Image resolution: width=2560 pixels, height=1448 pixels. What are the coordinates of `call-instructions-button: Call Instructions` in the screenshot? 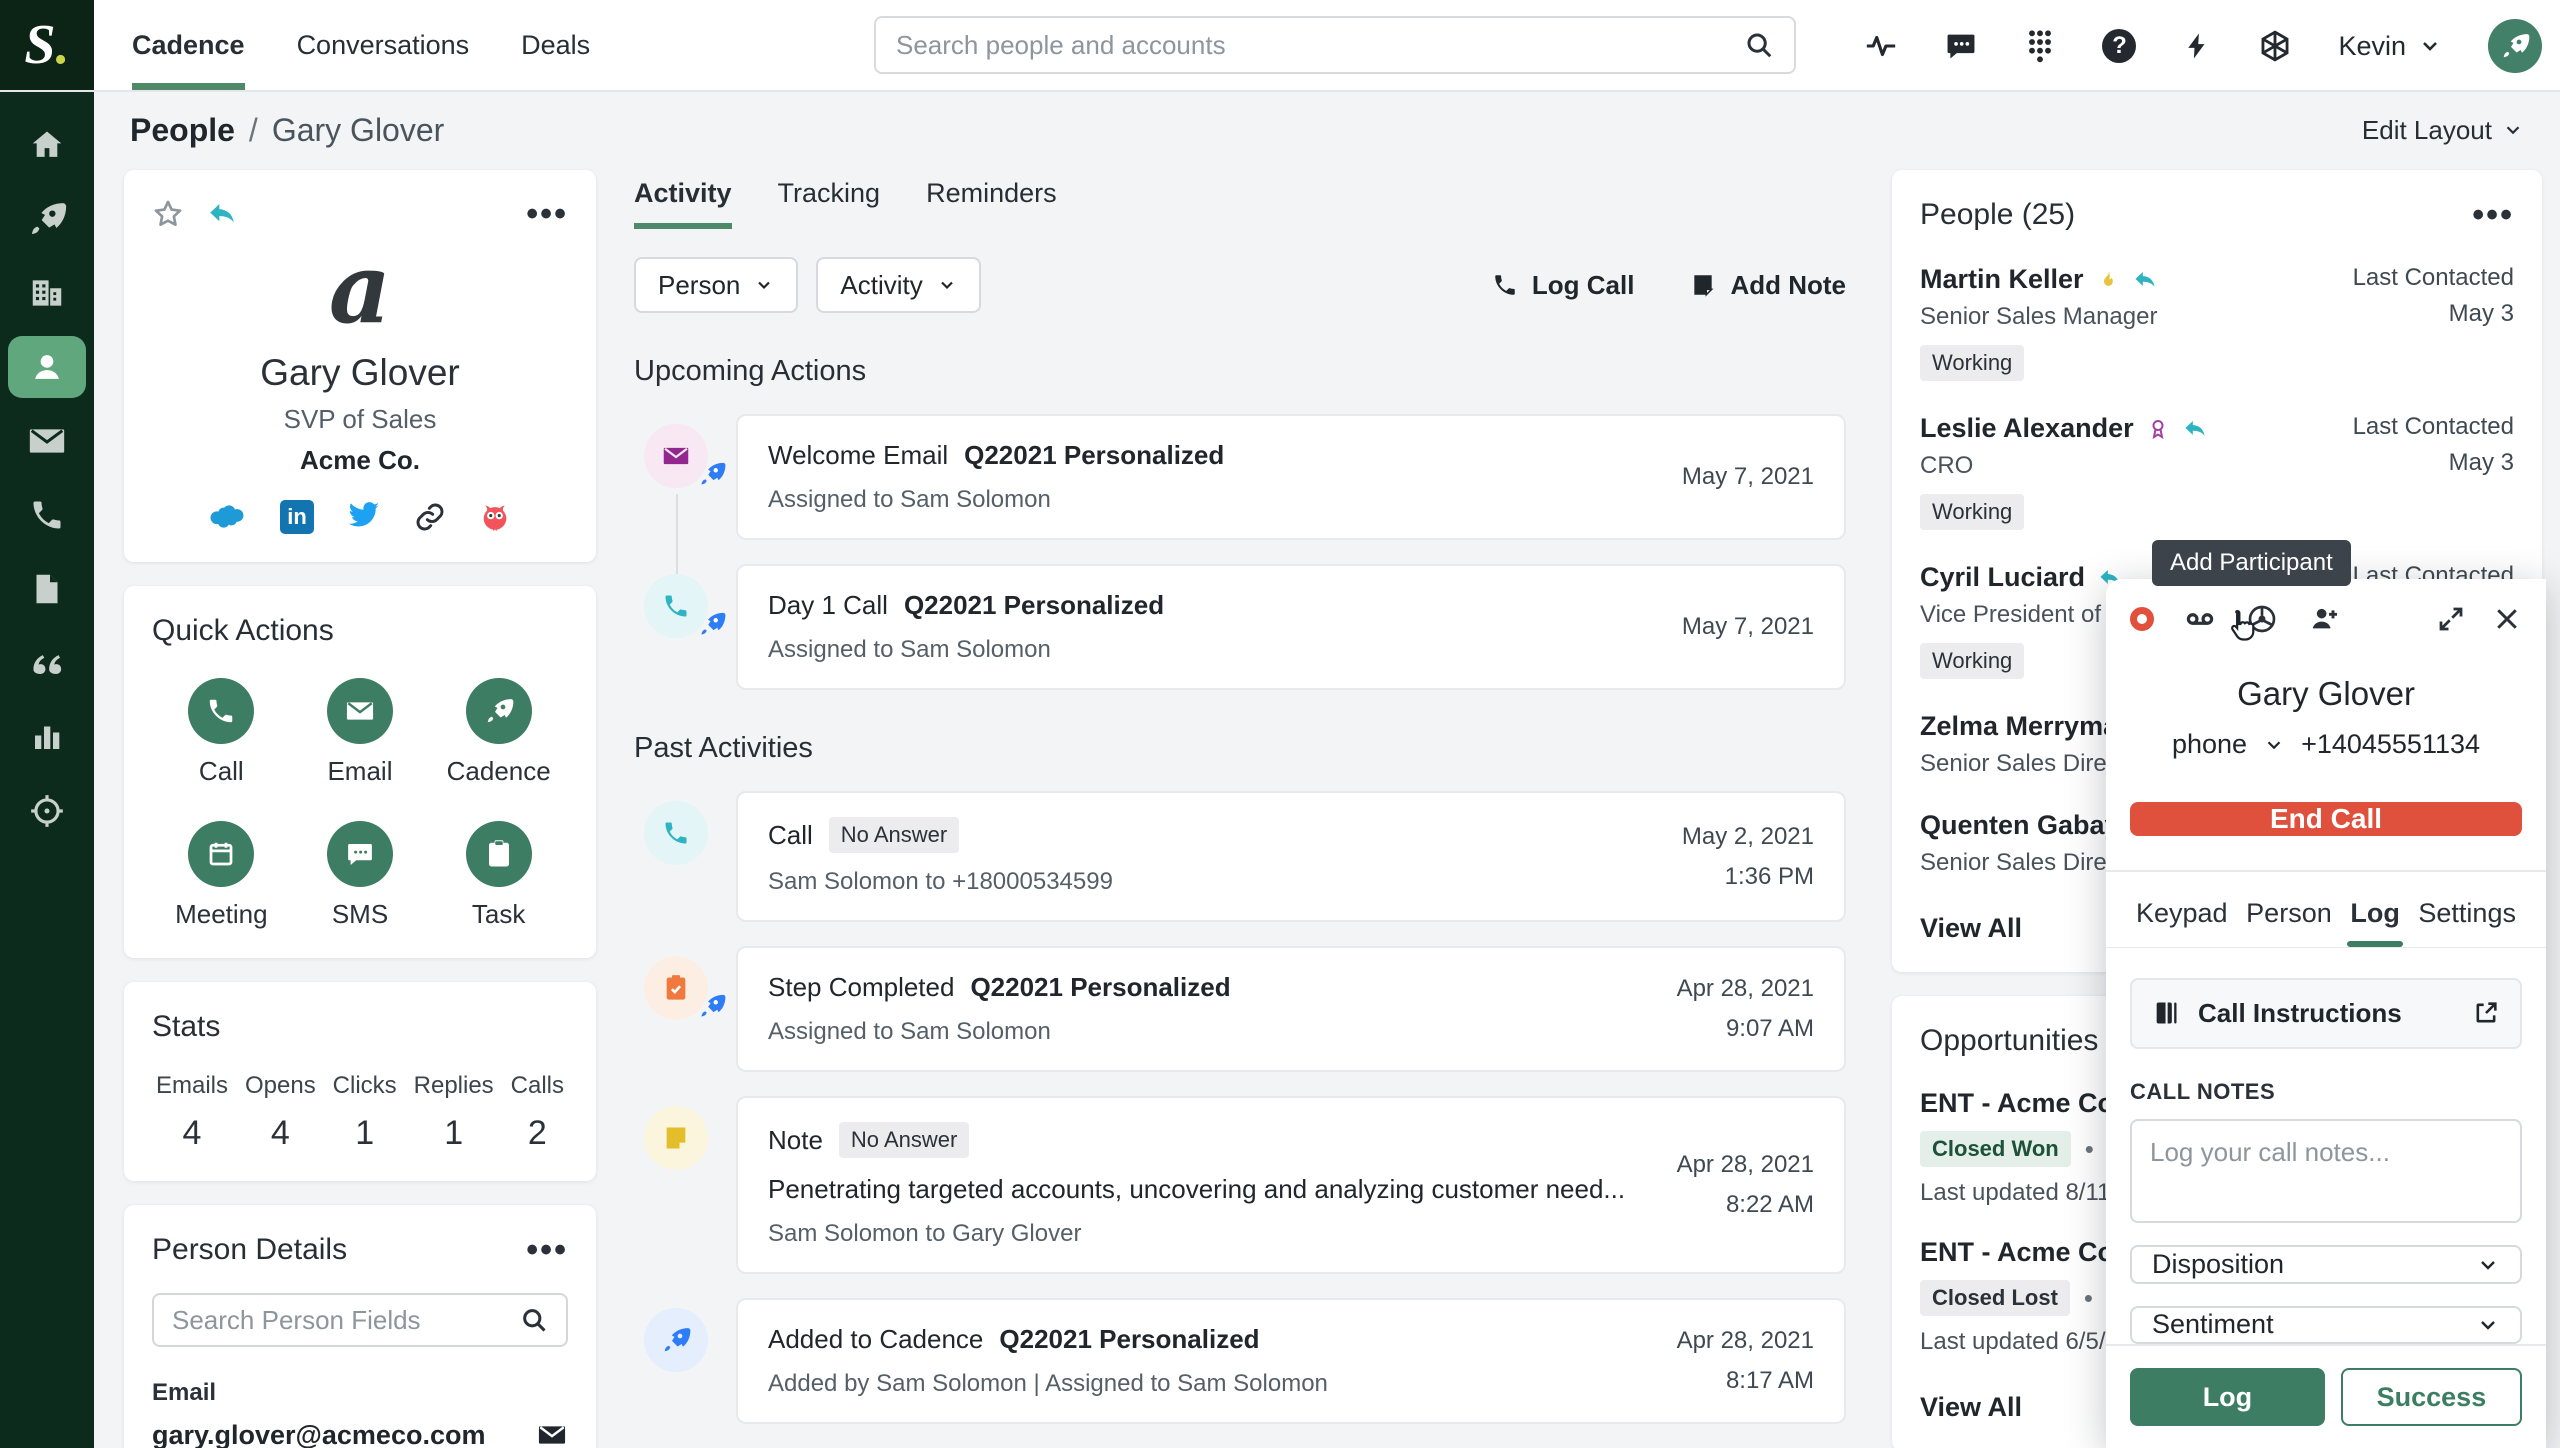 It's located at (2326, 1013).